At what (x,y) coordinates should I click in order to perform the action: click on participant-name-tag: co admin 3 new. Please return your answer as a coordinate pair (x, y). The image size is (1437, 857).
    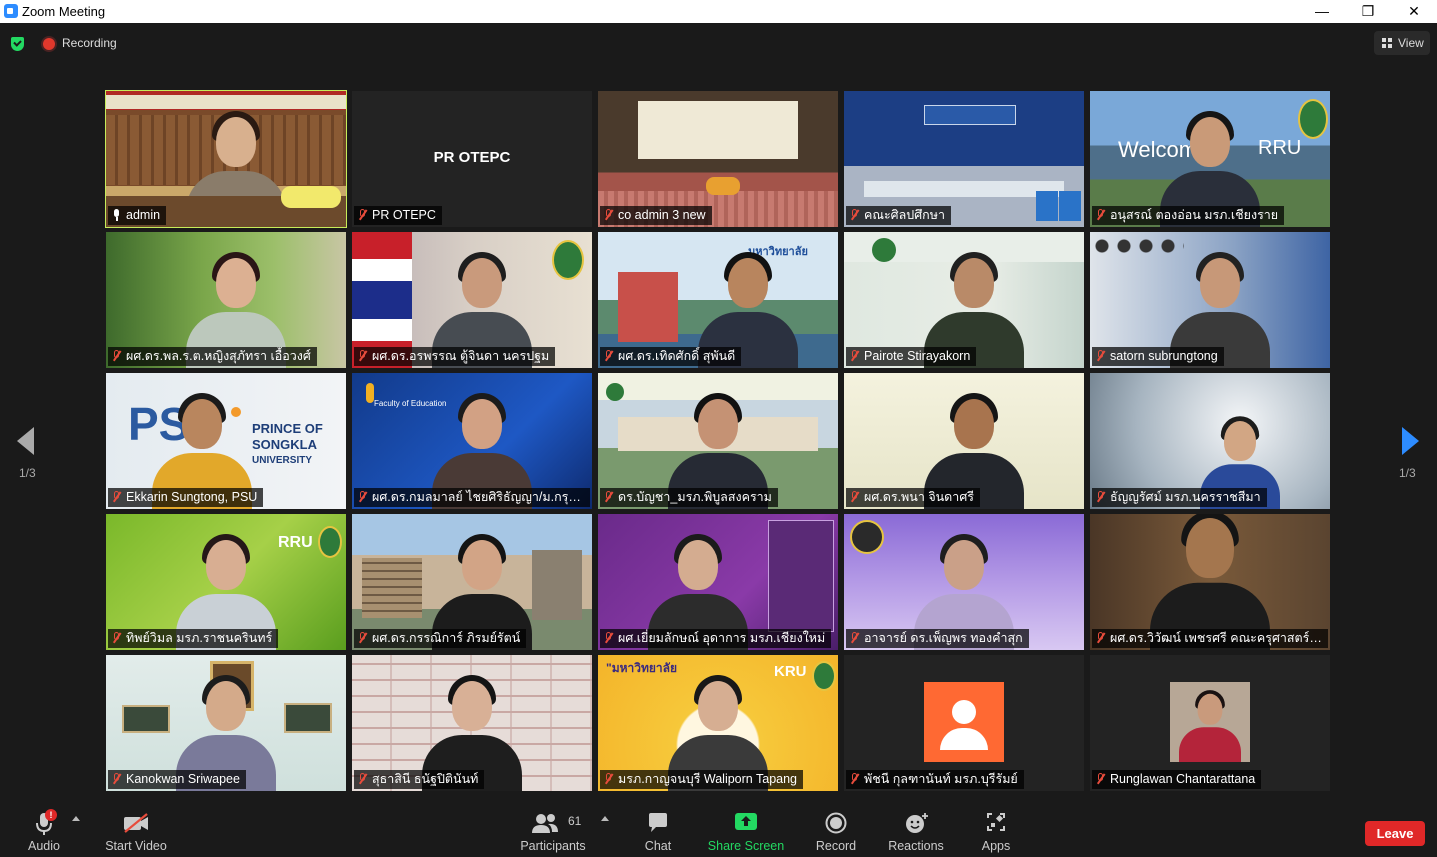
    Looking at the image, I should click on (656, 215).